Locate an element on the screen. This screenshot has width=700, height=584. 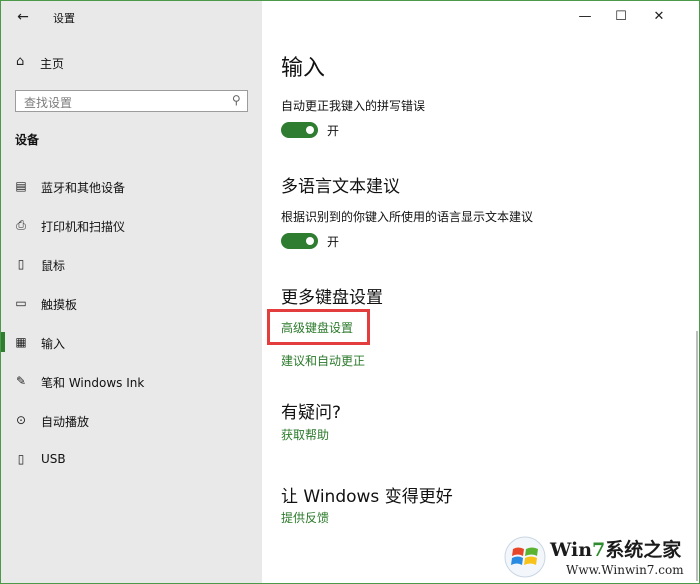
active-indicator is located at coordinates (3, 342).